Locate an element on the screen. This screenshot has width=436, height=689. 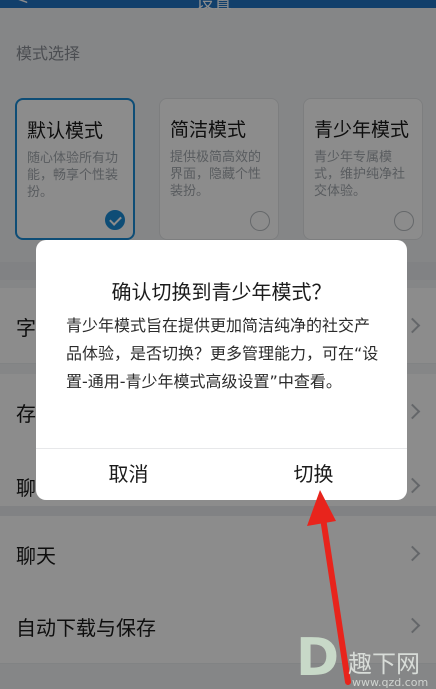
watermark: D 趣下网 www.qzd.com is located at coordinates (362, 659).